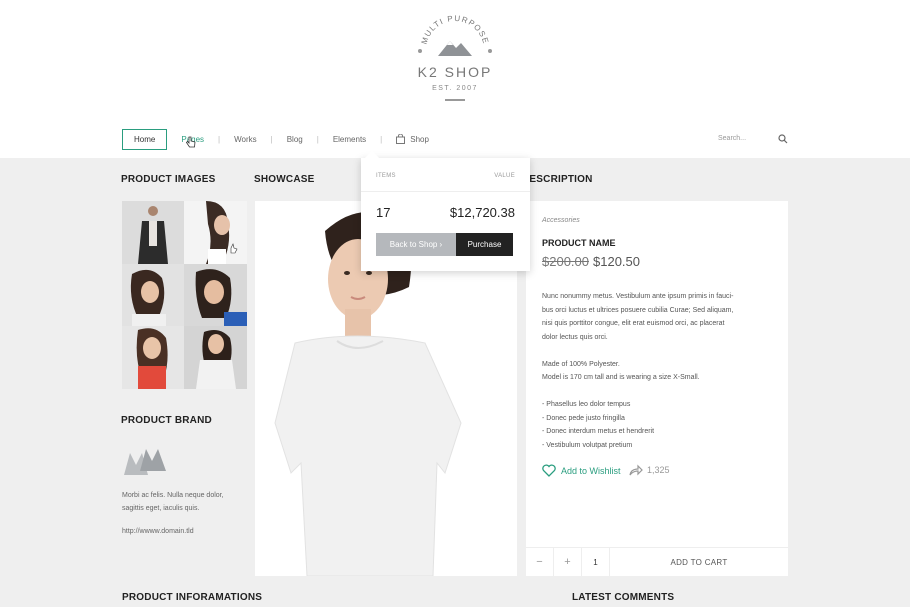  Describe the element at coordinates (145, 464) in the screenshot. I see `brand-logo` at that location.